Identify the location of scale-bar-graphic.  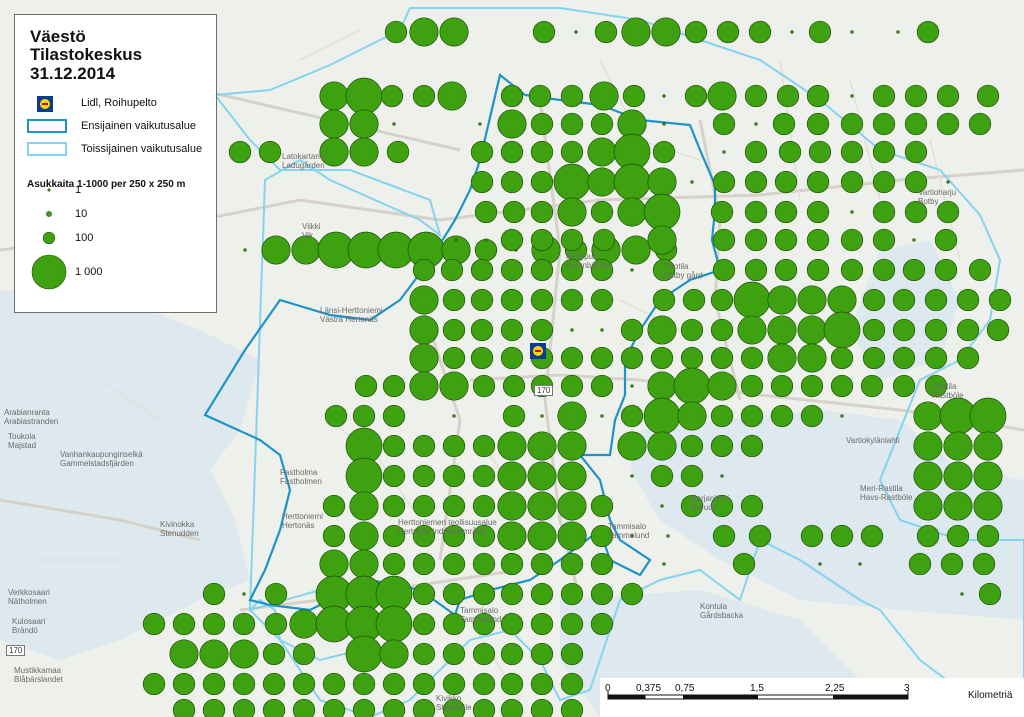
(758, 695).